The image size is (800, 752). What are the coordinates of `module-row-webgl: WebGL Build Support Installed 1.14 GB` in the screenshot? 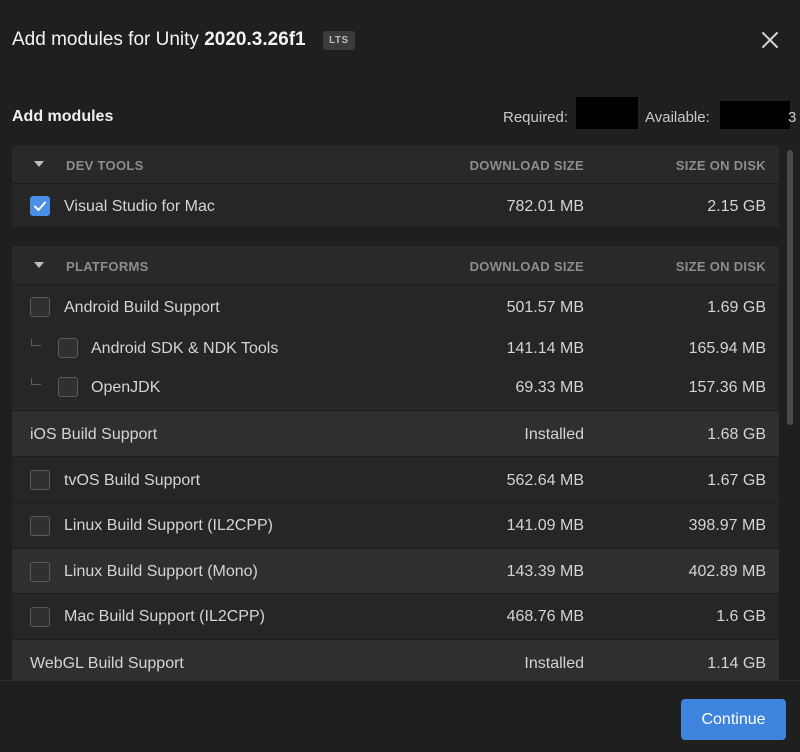 It's located at (395, 659).